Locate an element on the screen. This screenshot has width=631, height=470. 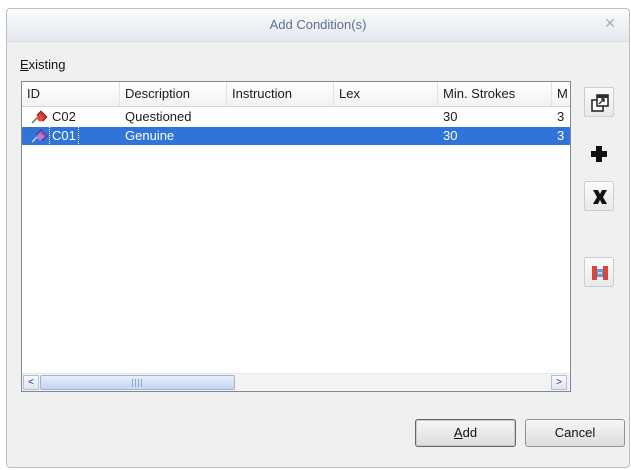
title-bar: Add Condition(s) ✕ is located at coordinates (318, 25).